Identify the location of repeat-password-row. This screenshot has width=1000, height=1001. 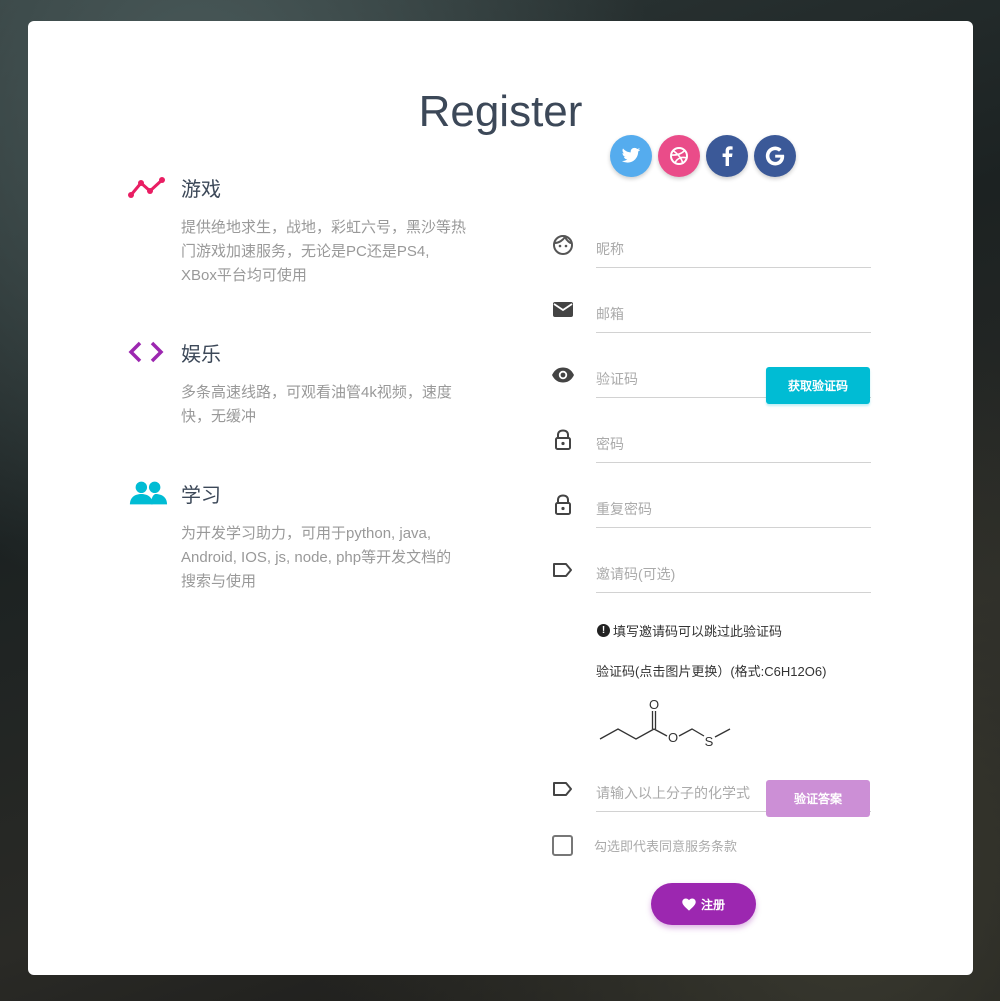
(709, 506).